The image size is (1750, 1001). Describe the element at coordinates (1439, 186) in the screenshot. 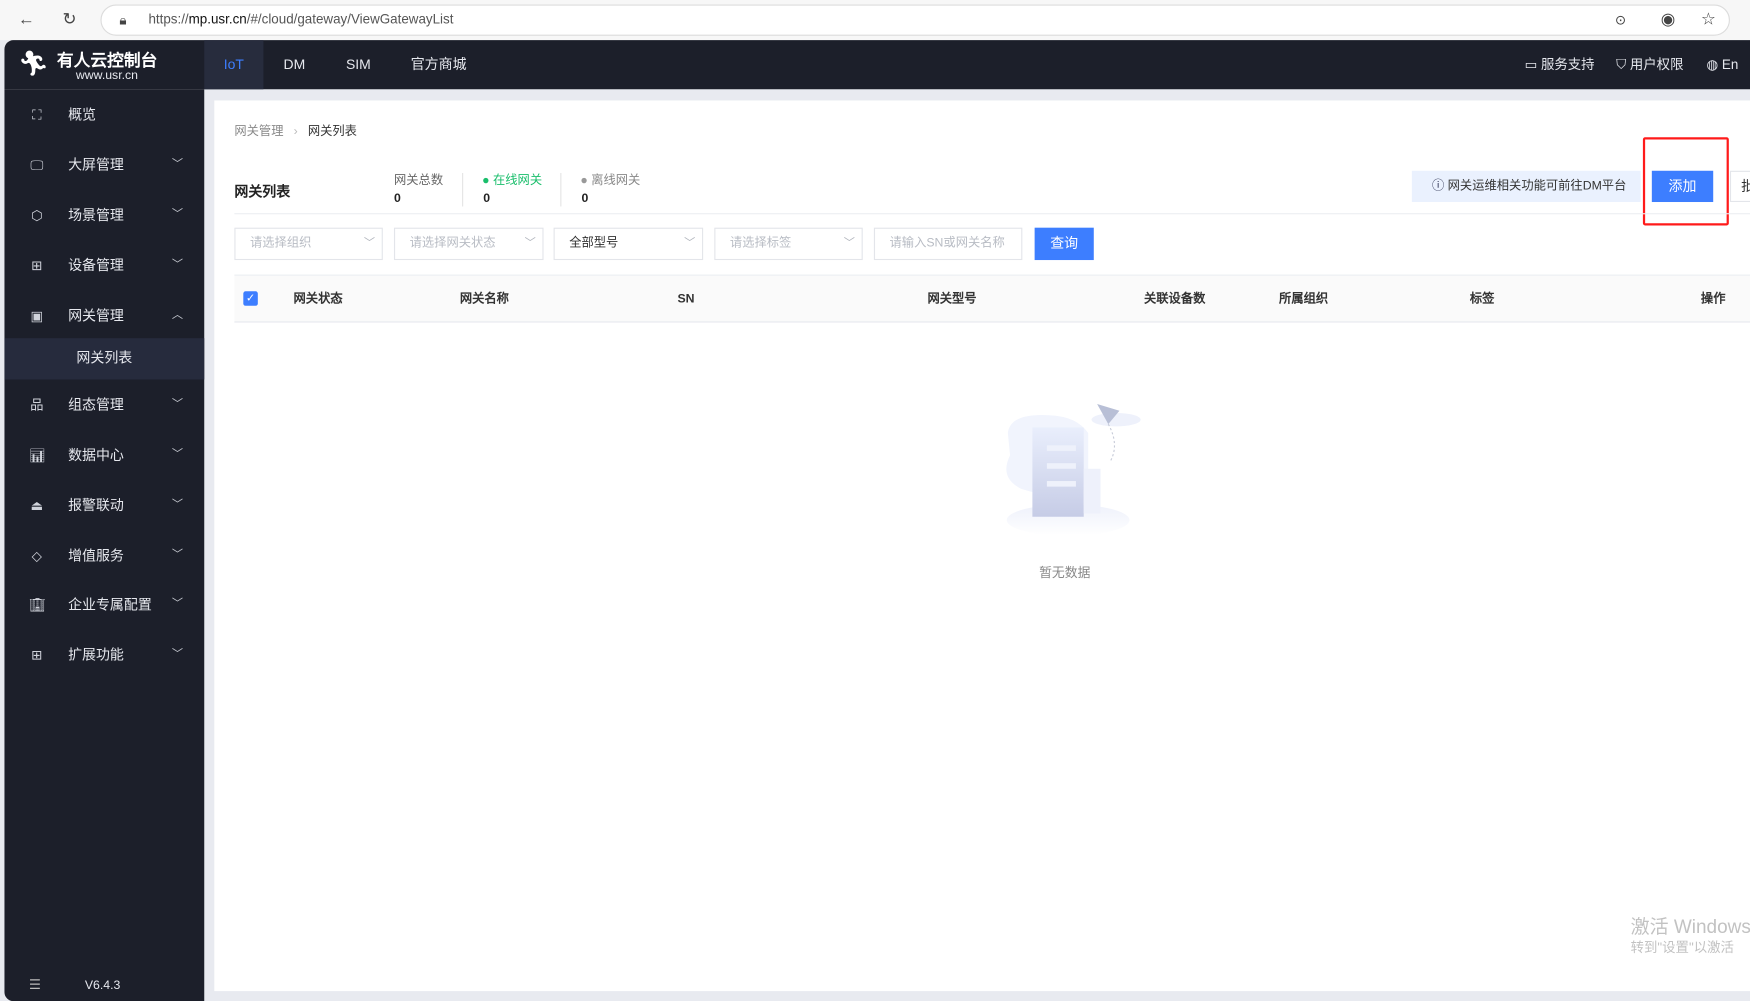

I see `info-icon: ⓘ` at that location.